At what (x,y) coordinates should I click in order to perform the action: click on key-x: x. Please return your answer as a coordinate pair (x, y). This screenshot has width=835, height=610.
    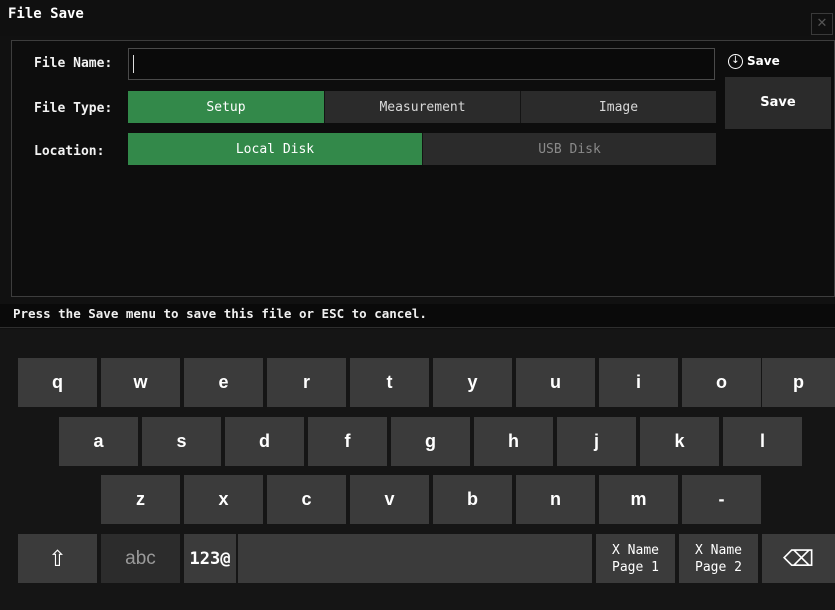
    Looking at the image, I should click on (223, 499).